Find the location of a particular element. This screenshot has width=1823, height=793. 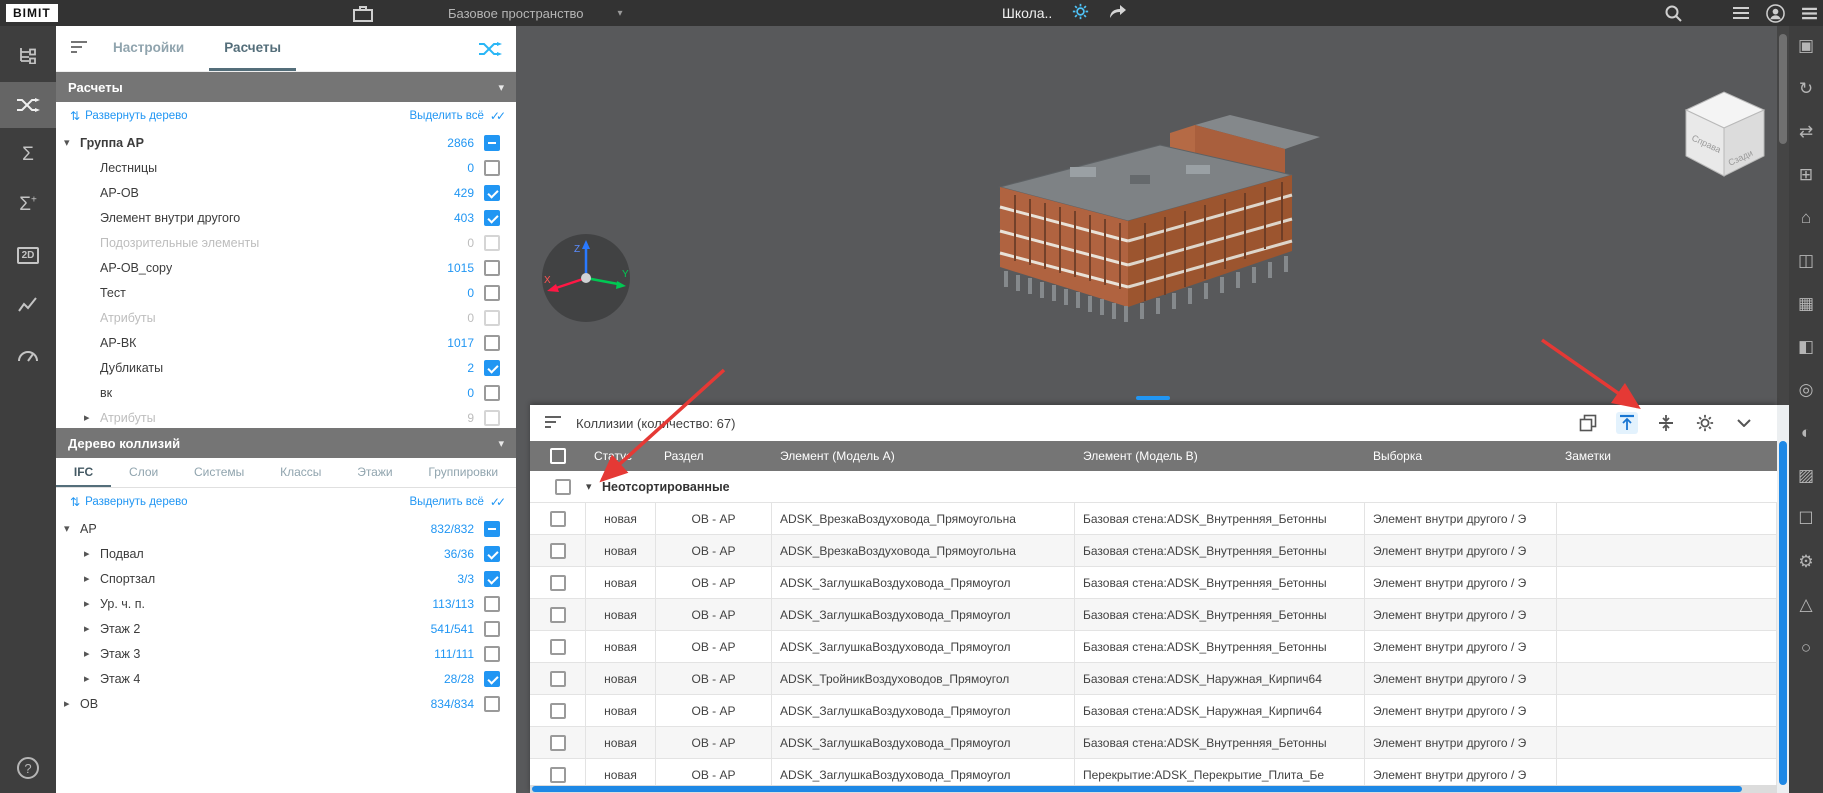

tree-row: Атрибуты 0 is located at coordinates (286, 317).